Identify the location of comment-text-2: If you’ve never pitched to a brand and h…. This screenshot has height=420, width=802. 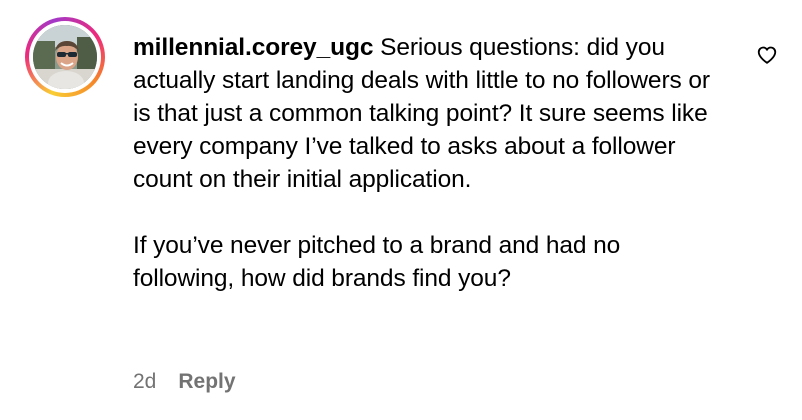
(377, 262).